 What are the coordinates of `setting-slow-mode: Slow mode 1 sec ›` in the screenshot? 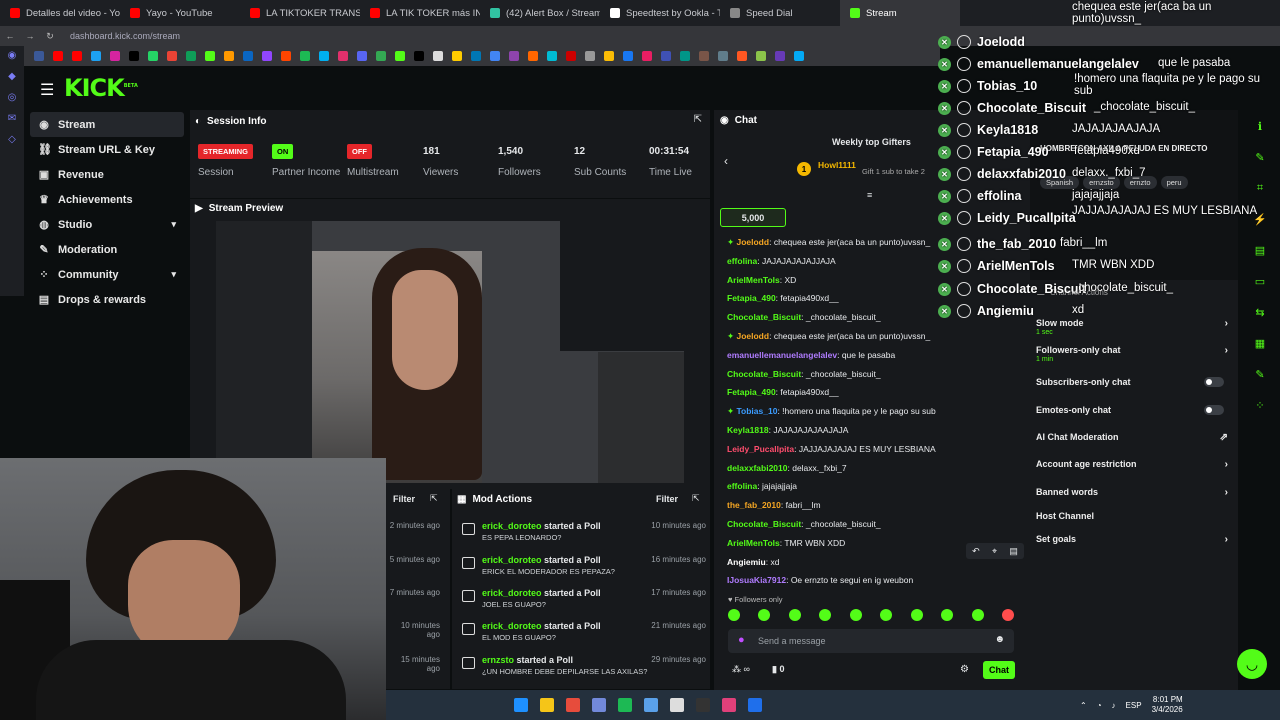 It's located at (1134, 327).